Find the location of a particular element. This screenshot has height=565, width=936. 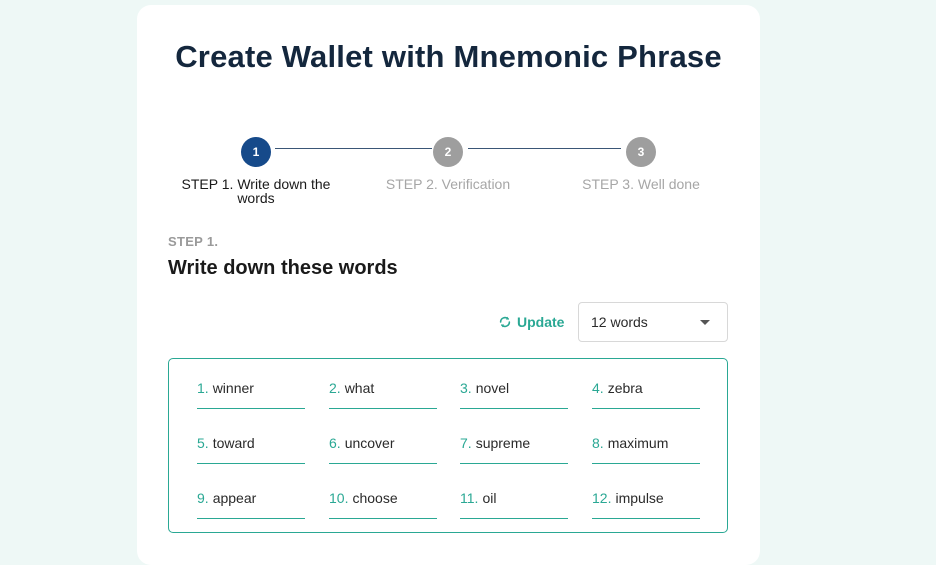

step-3-number: 3 is located at coordinates (641, 152).